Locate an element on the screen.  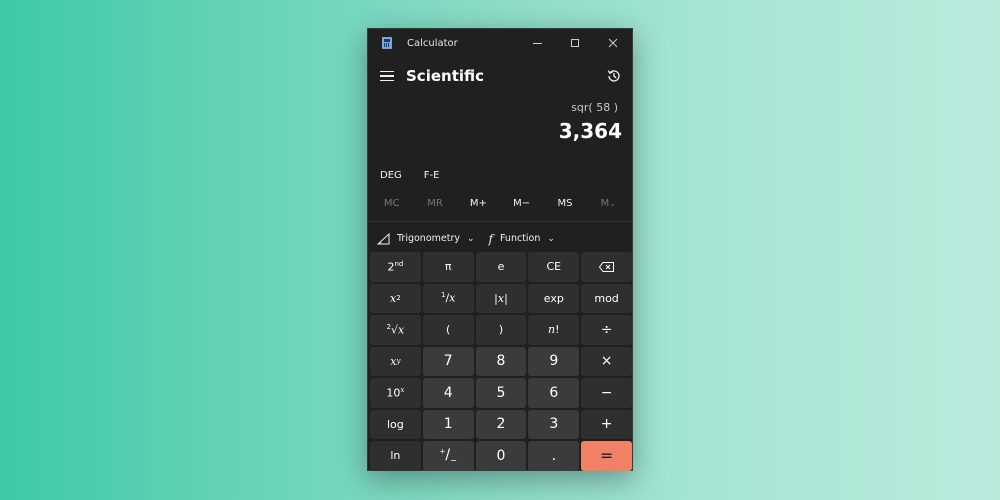
clear-entry-button: CE is located at coordinates (554, 267).